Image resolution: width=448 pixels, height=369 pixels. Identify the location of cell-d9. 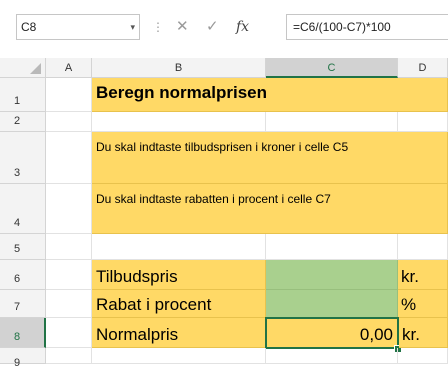
(423, 356).